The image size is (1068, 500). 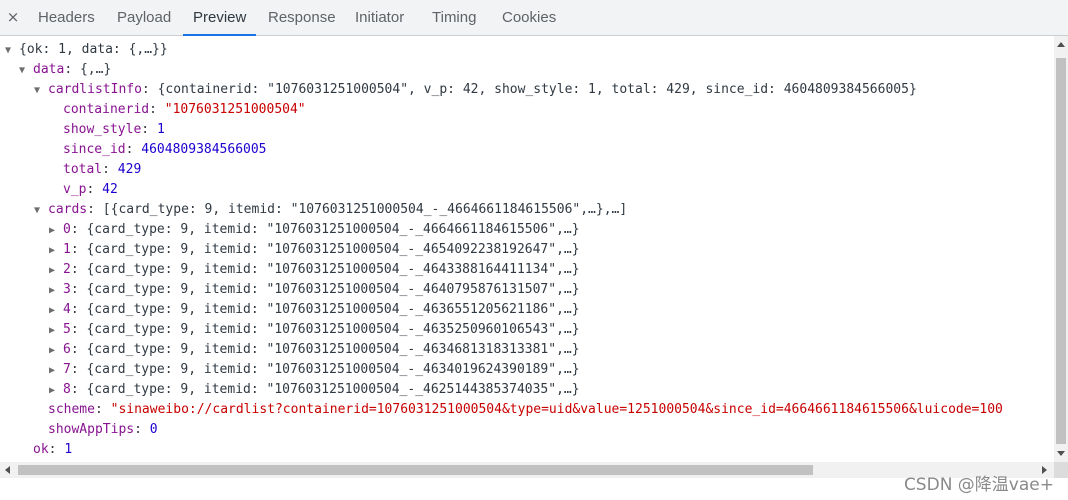 I want to click on tab-payload: Payload, so click(x=144, y=17).